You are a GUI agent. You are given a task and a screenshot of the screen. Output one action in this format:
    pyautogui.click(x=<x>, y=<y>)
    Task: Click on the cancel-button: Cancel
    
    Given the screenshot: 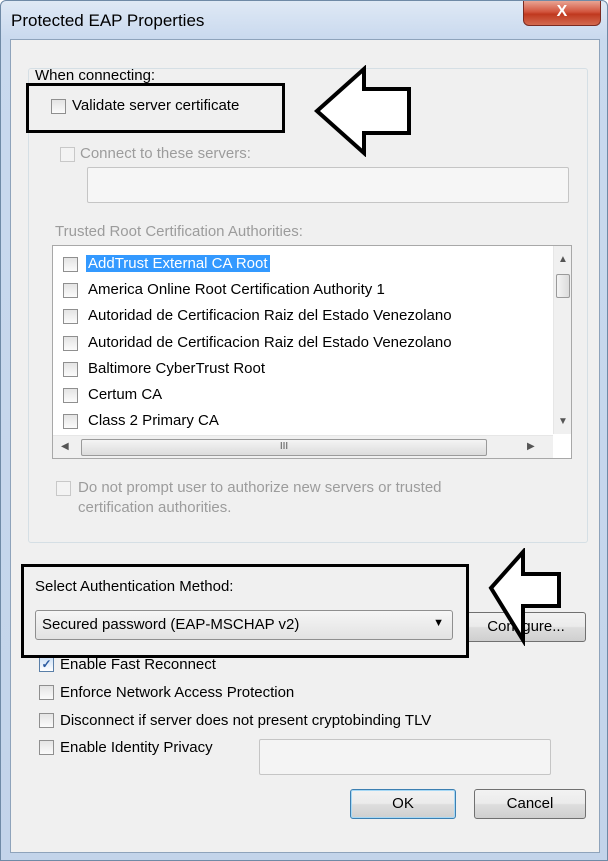 What is the action you would take?
    pyautogui.click(x=530, y=804)
    